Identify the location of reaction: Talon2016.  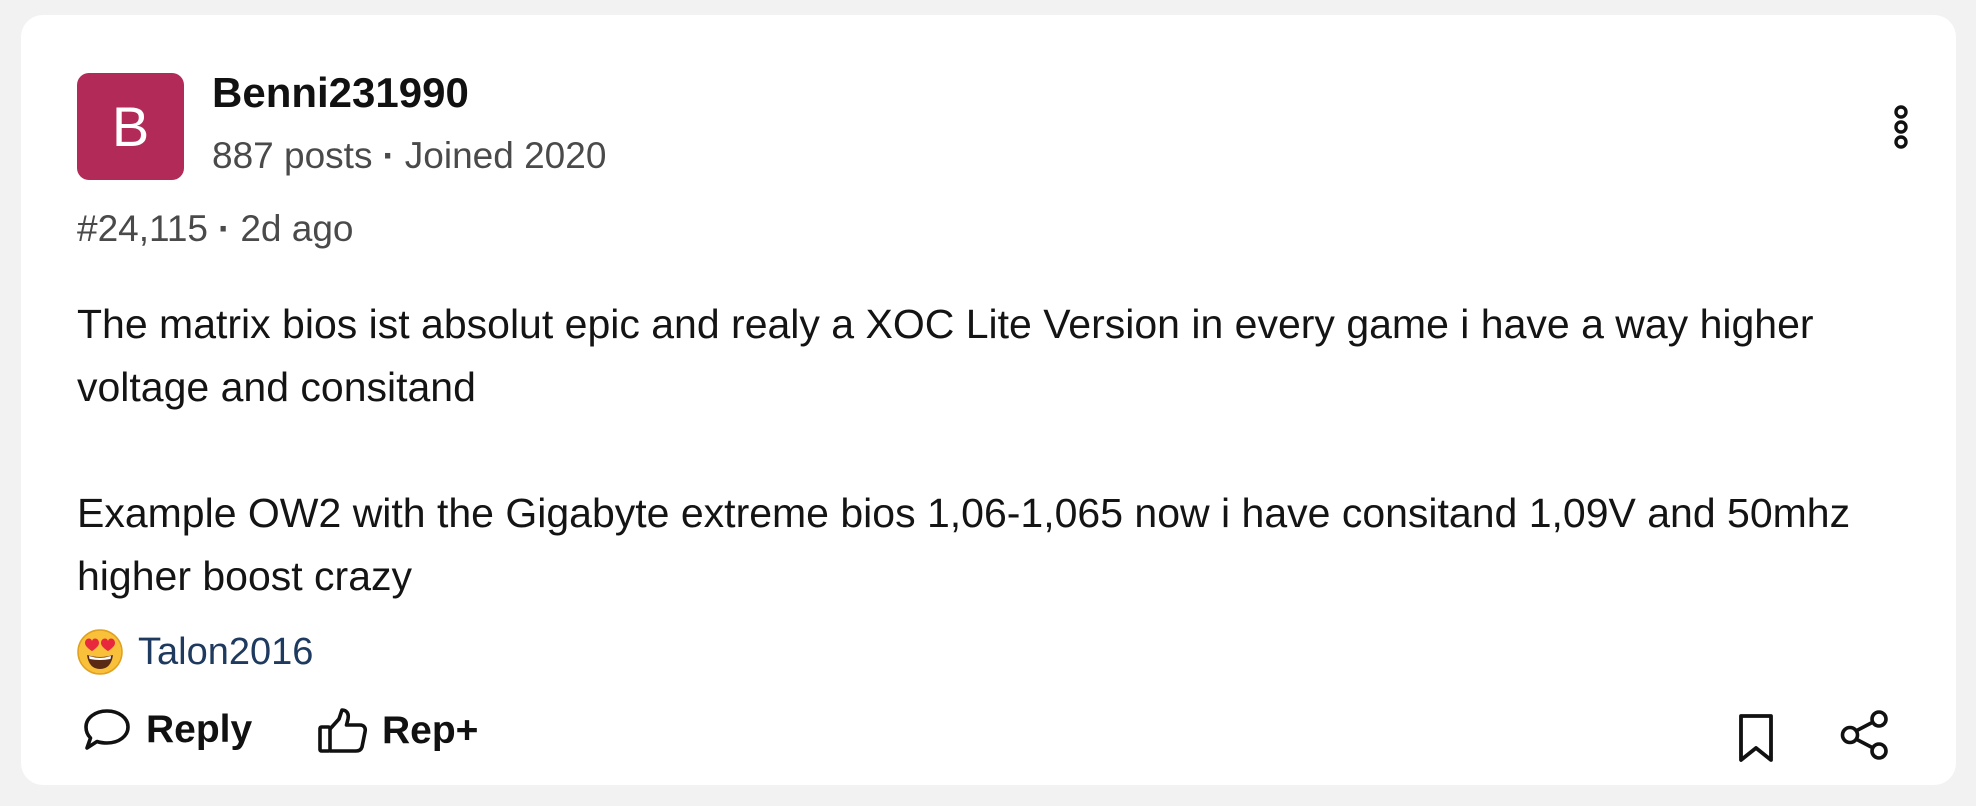
(194, 652).